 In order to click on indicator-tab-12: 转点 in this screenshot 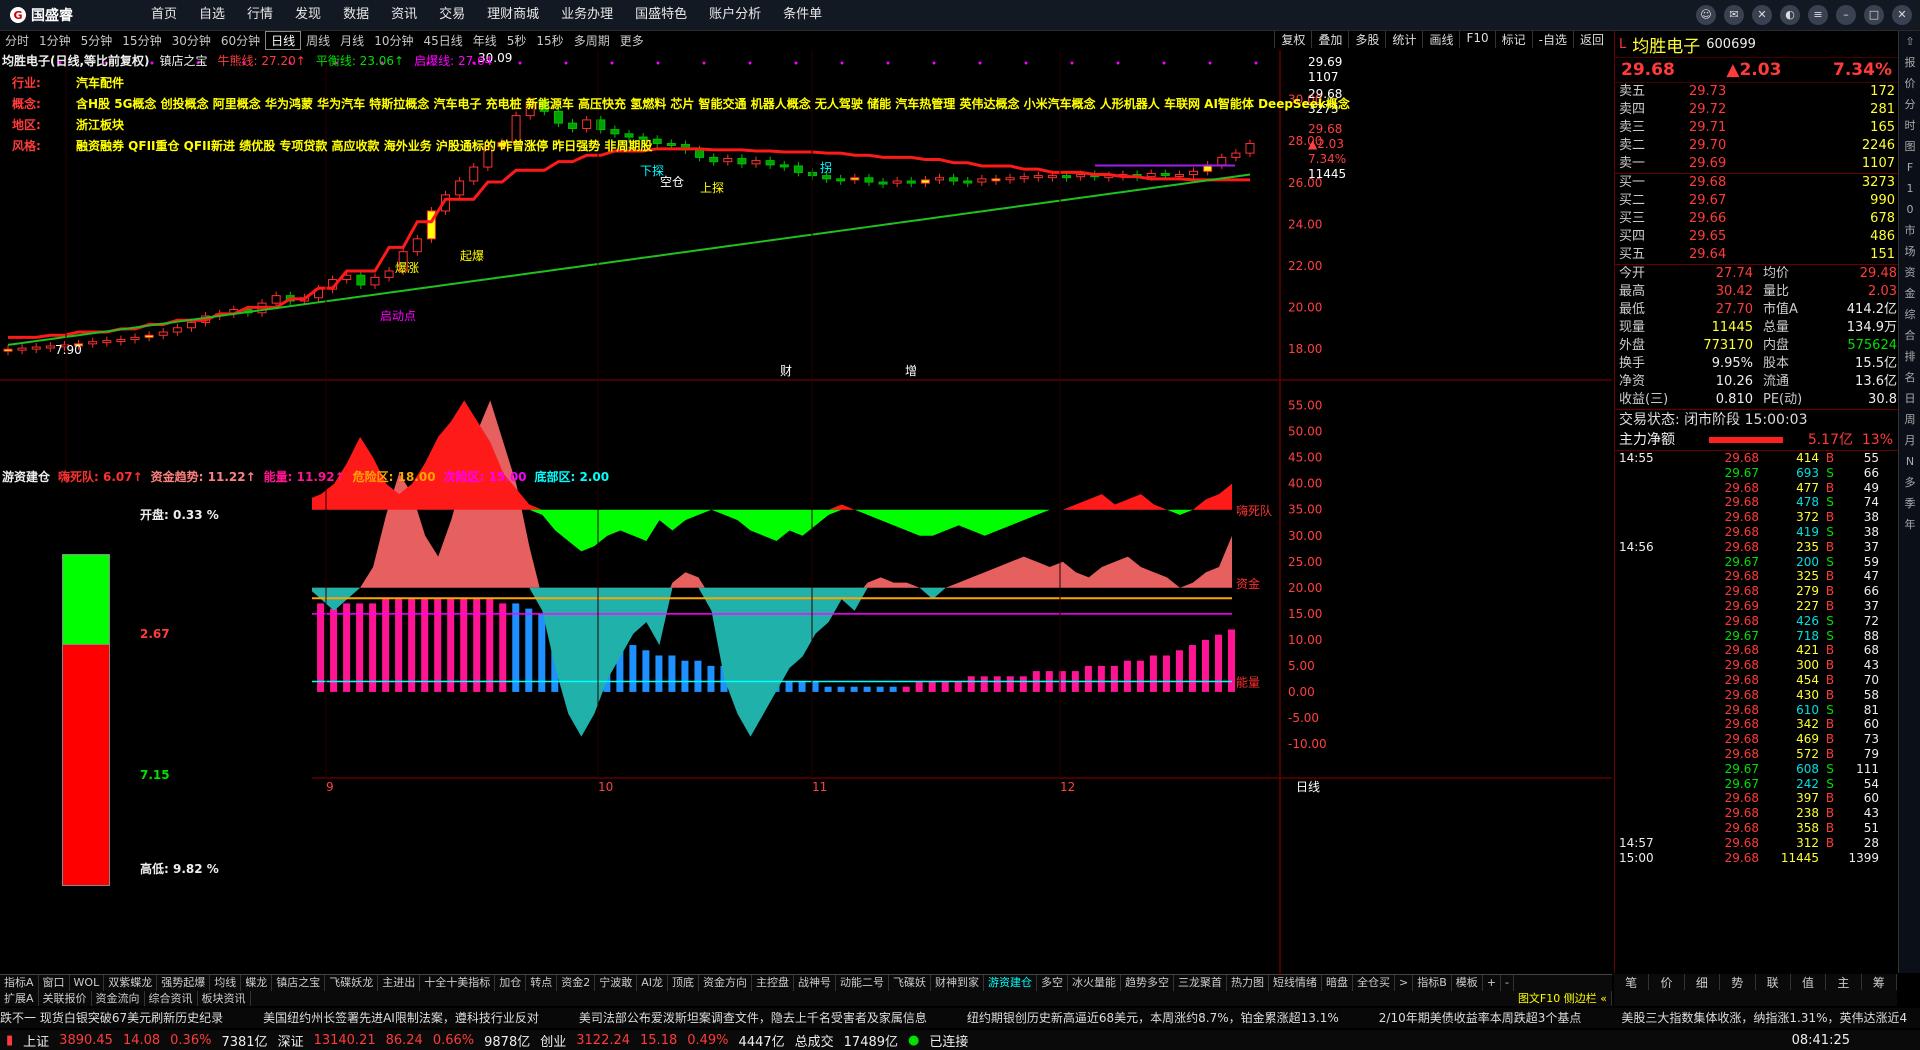, I will do `click(542, 983)`.